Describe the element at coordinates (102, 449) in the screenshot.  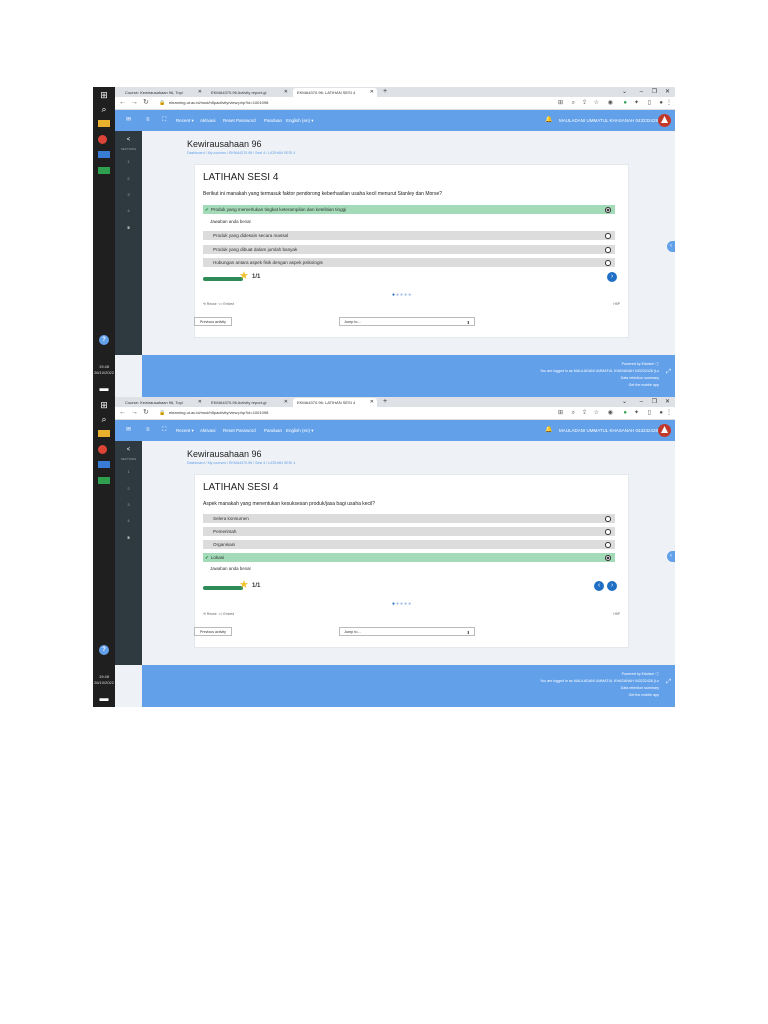
I see `chrome-icon` at that location.